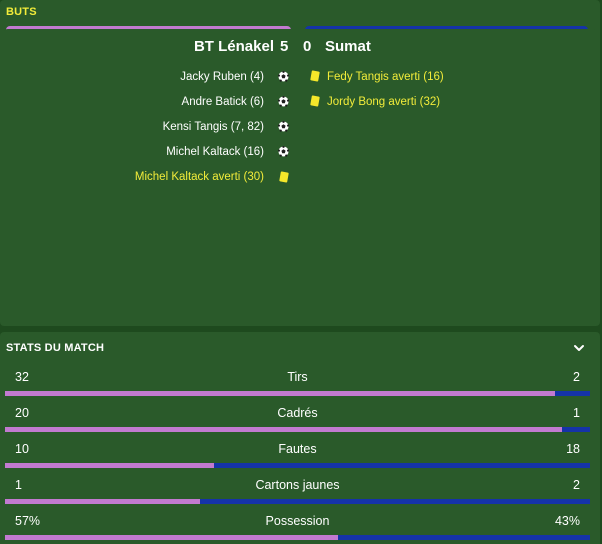 This screenshot has height=544, width=602. What do you see at coordinates (573, 449) in the screenshot?
I see `stat-away-value: 18` at bounding box center [573, 449].